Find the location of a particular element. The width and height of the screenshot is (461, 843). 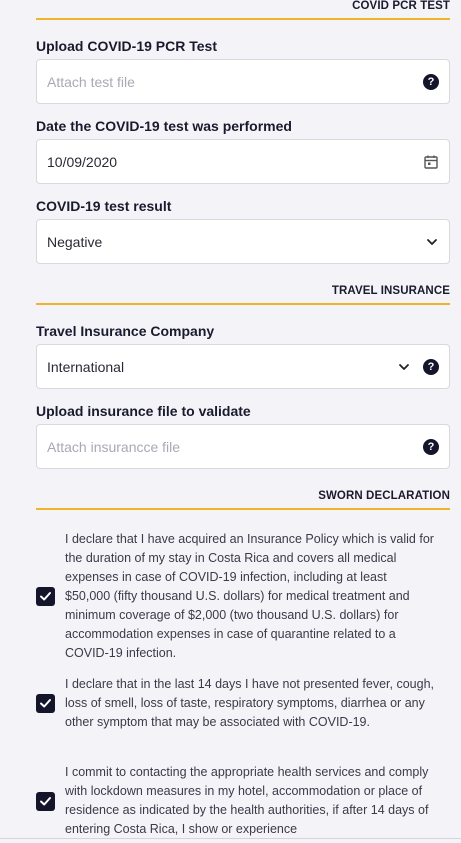

section-header-covid: COVID PCR TEST is located at coordinates (243, 10).